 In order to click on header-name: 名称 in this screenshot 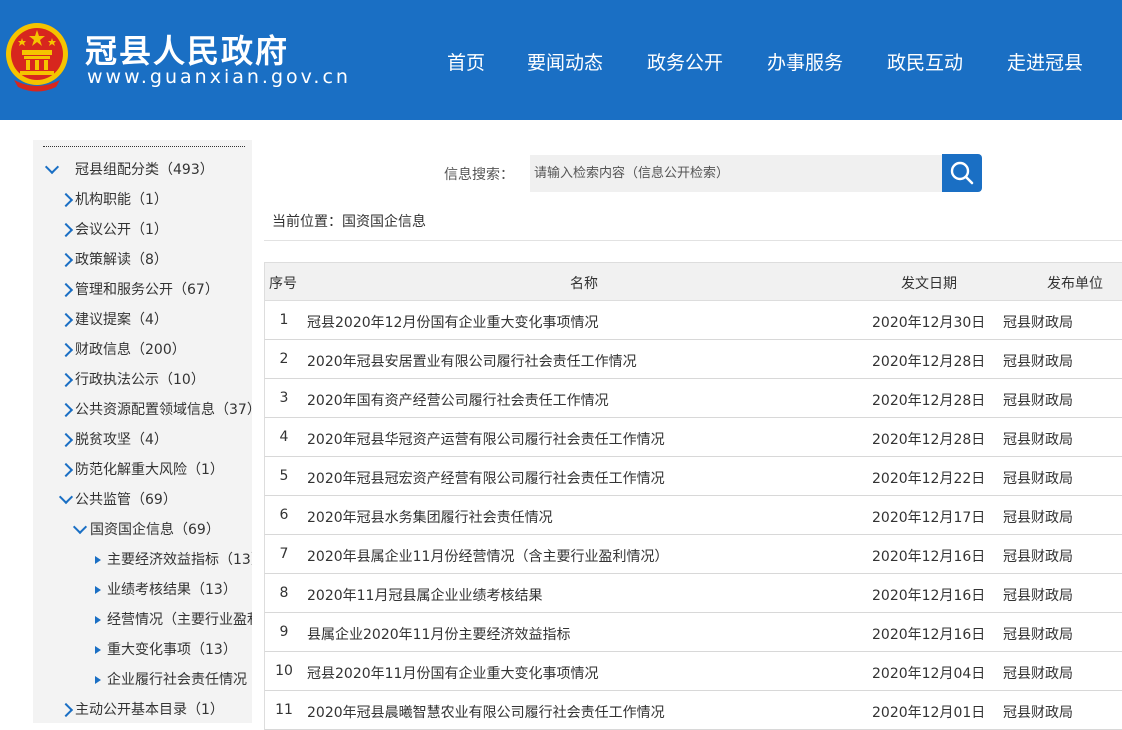, I will do `click(584, 284)`.